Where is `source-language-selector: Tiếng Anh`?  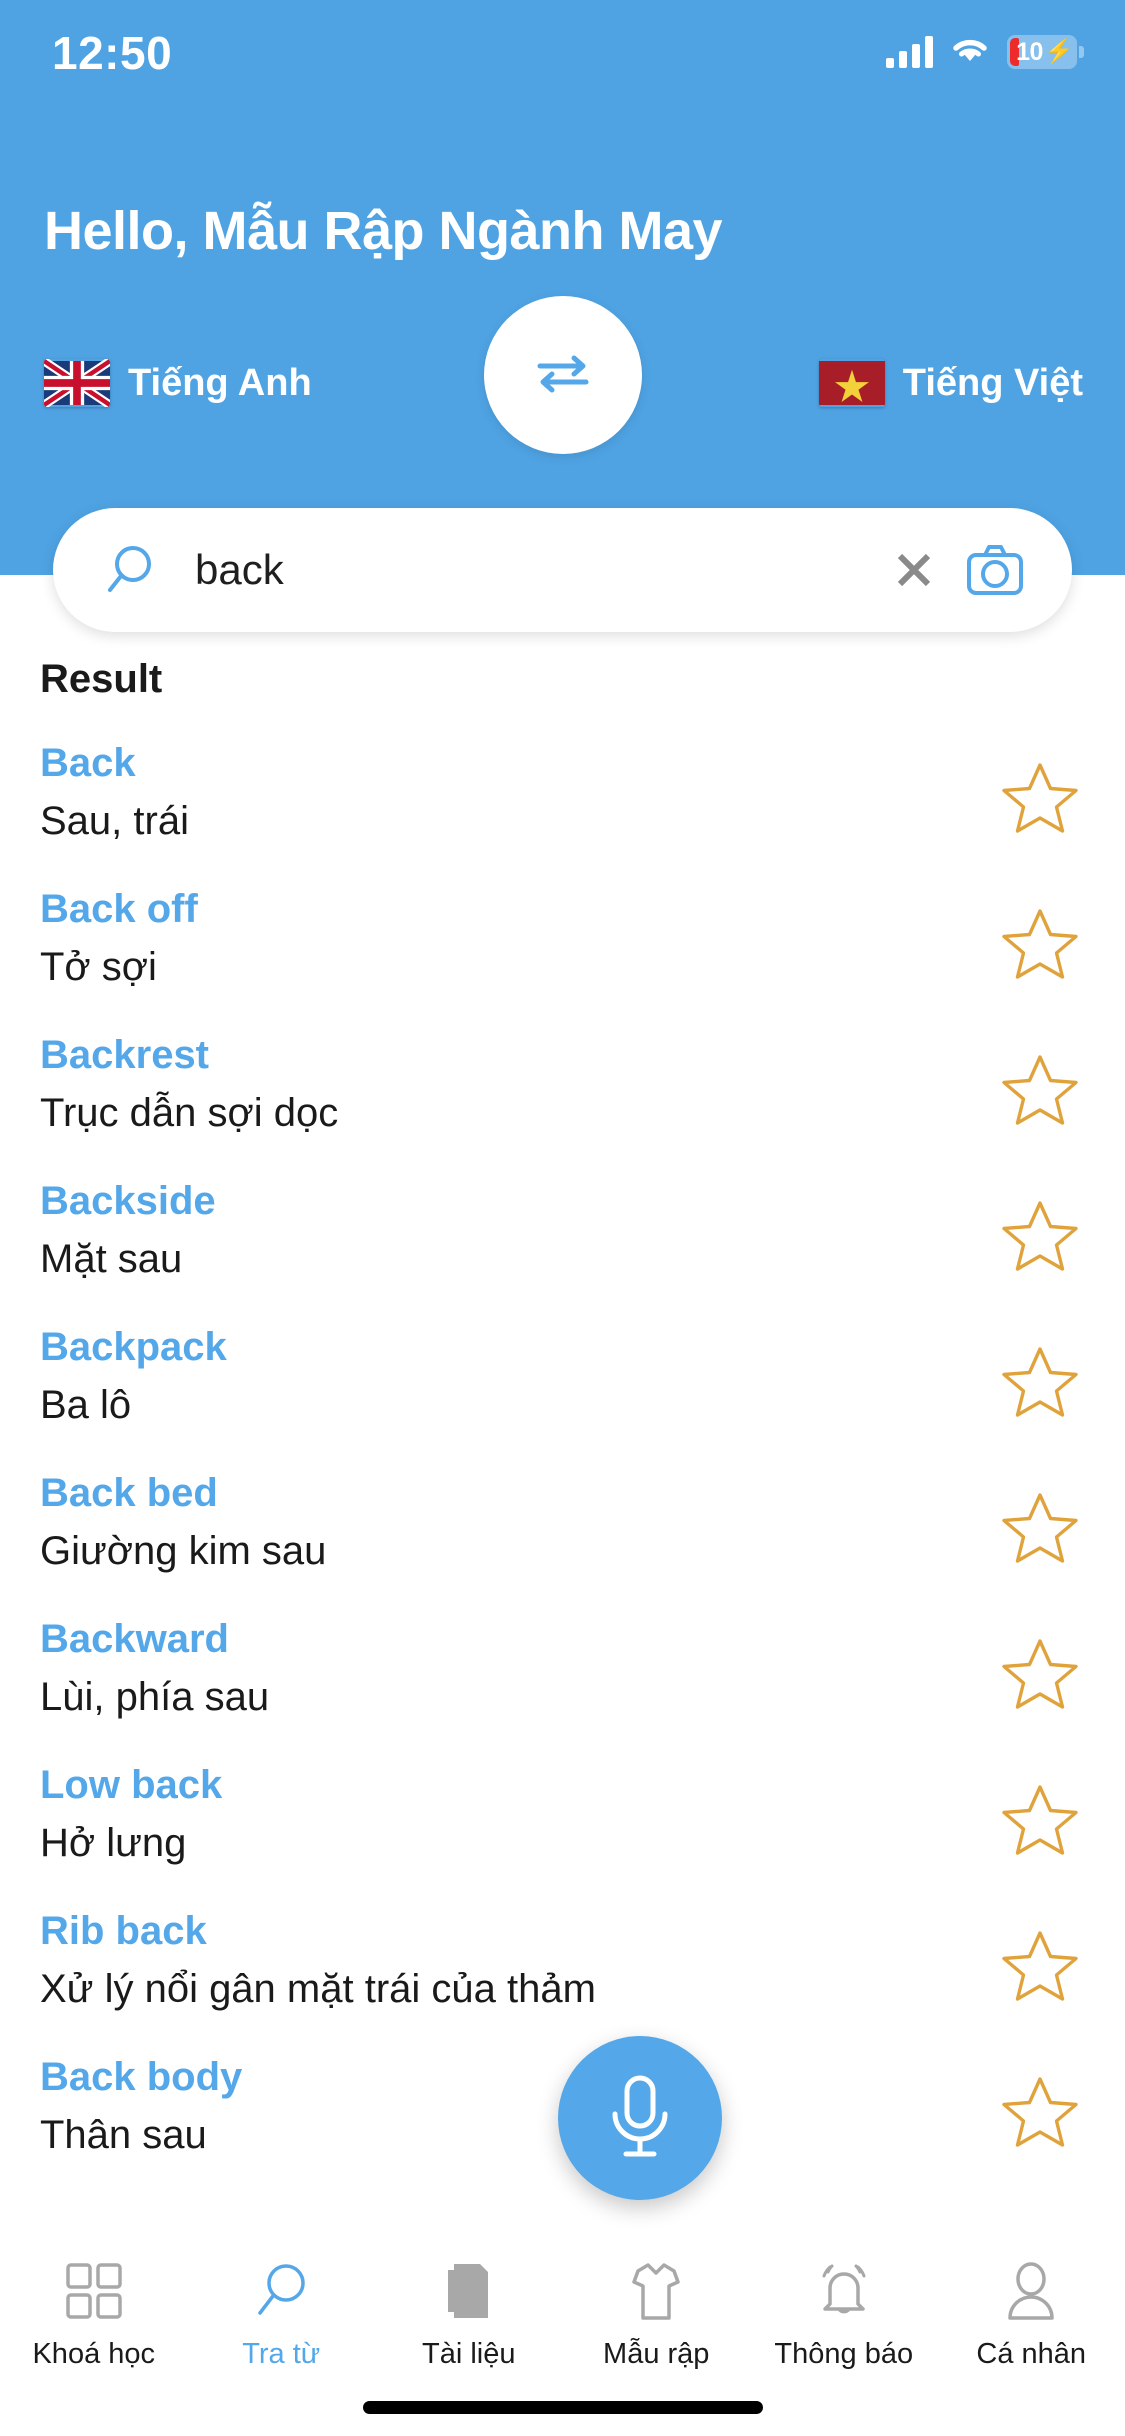
source-language-selector: Tiếng Anh is located at coordinates (178, 383).